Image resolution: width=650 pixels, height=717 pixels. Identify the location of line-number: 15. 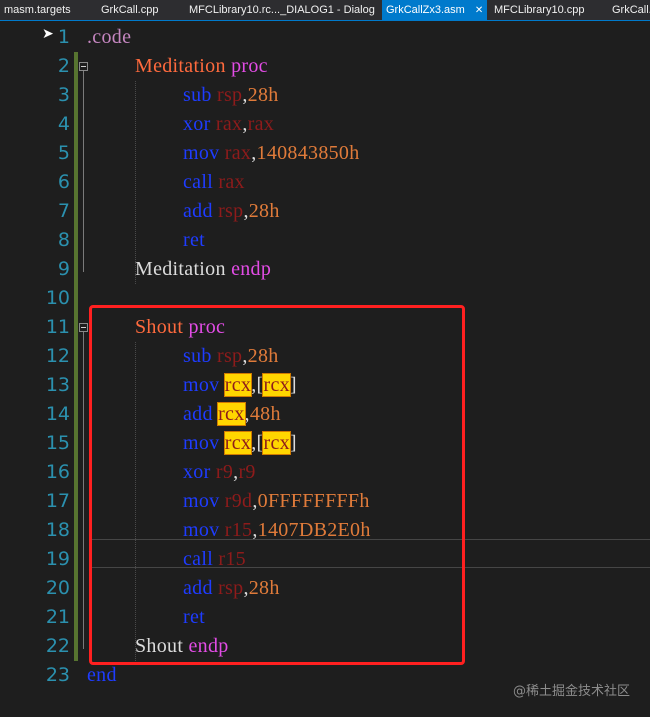
(57, 443).